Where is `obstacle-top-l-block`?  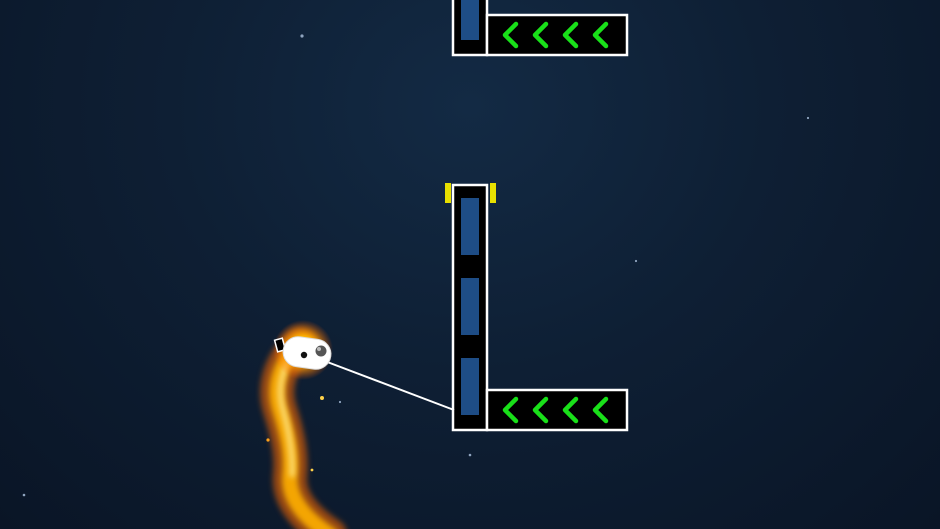
obstacle-top-l-block is located at coordinates (540, 28).